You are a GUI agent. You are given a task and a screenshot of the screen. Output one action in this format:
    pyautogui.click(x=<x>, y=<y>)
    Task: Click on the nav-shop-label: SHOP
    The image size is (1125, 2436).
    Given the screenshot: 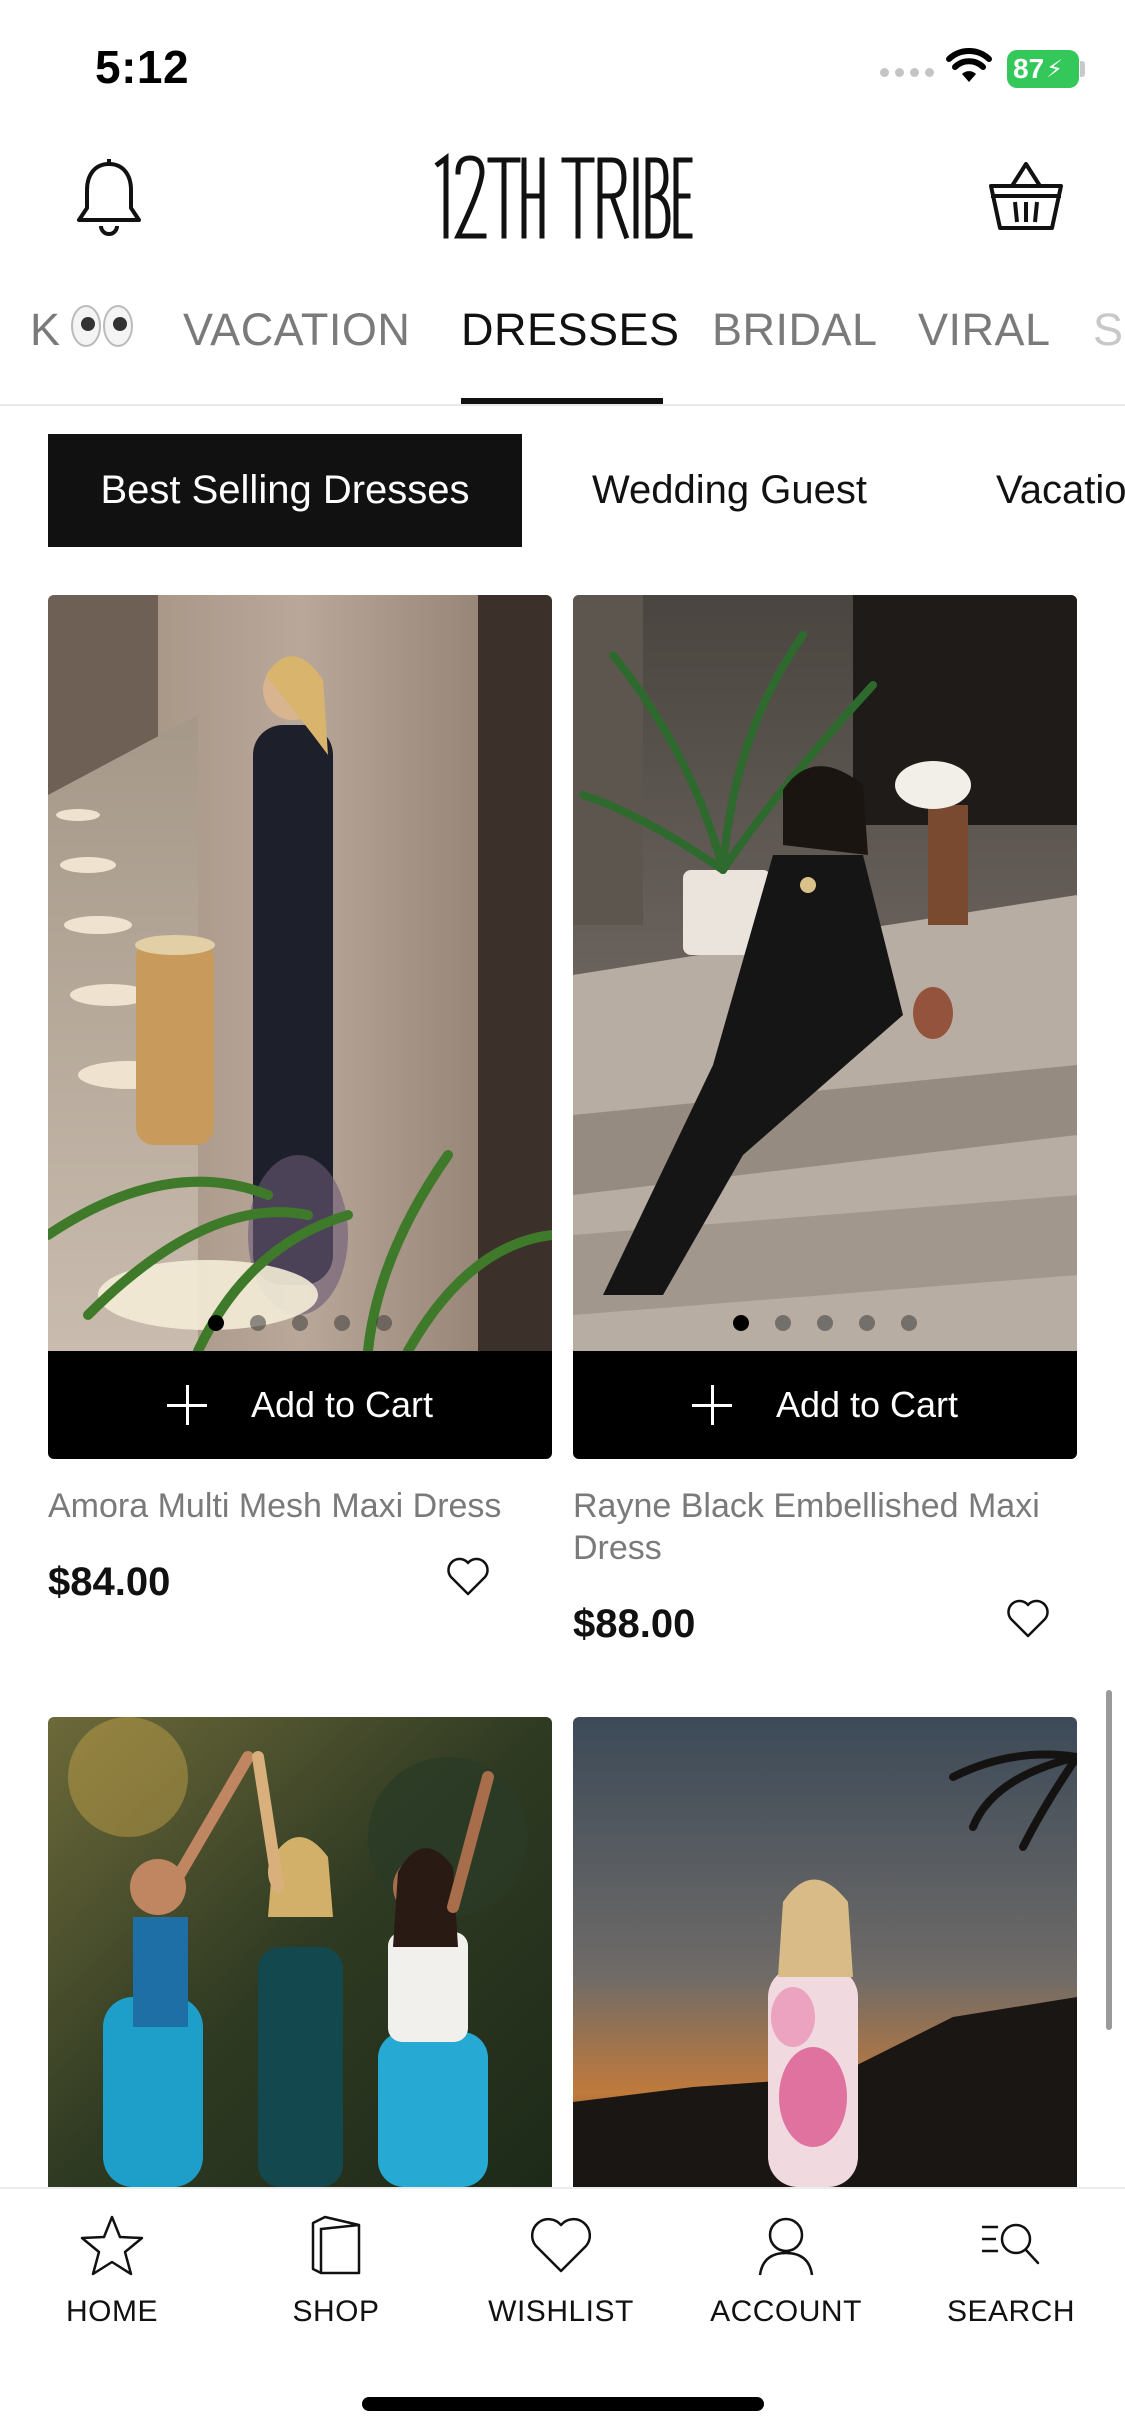 What is the action you would take?
    pyautogui.click(x=336, y=2311)
    